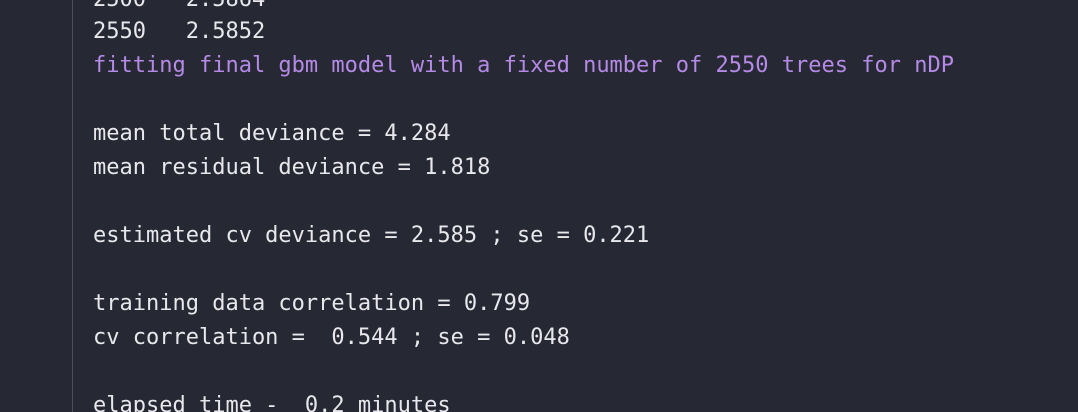 This screenshot has width=1078, height=412. I want to click on console-line-training-correlation: training data correlation = 0.799, so click(312, 303).